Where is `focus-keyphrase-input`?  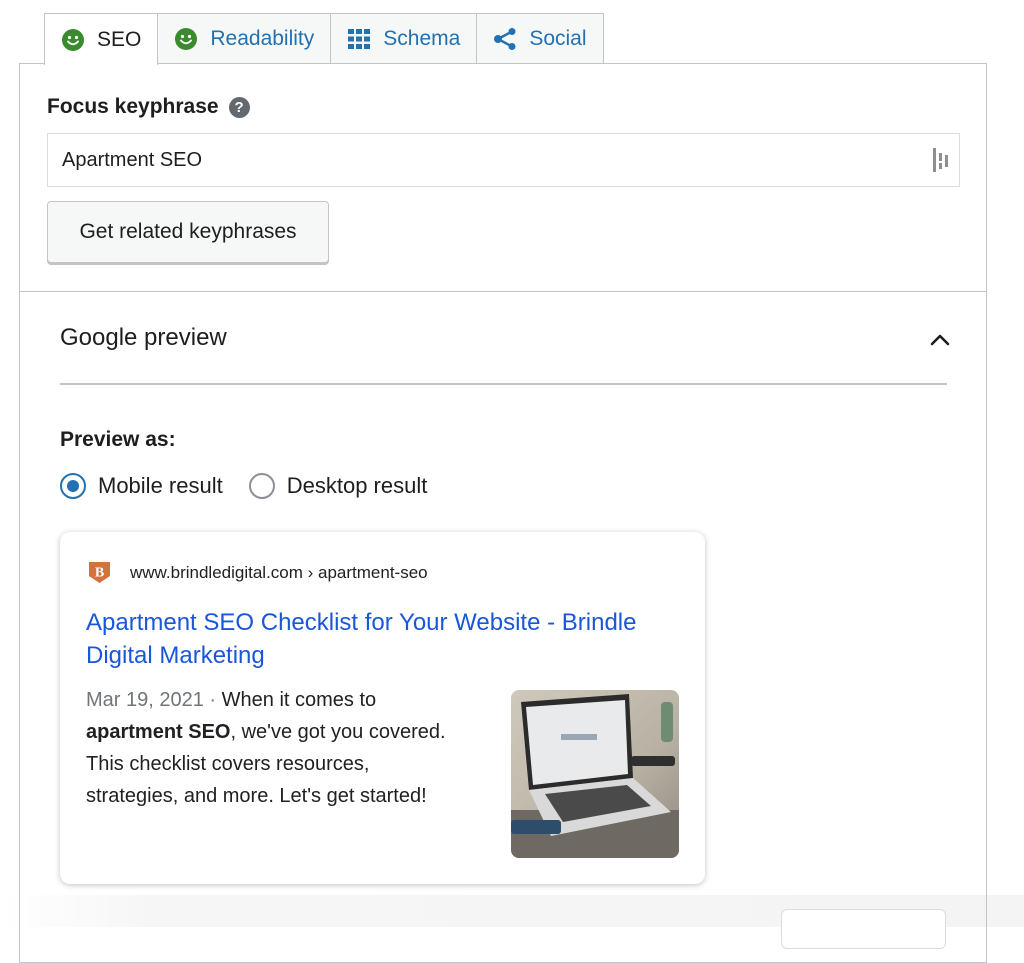 focus-keyphrase-input is located at coordinates (503, 160).